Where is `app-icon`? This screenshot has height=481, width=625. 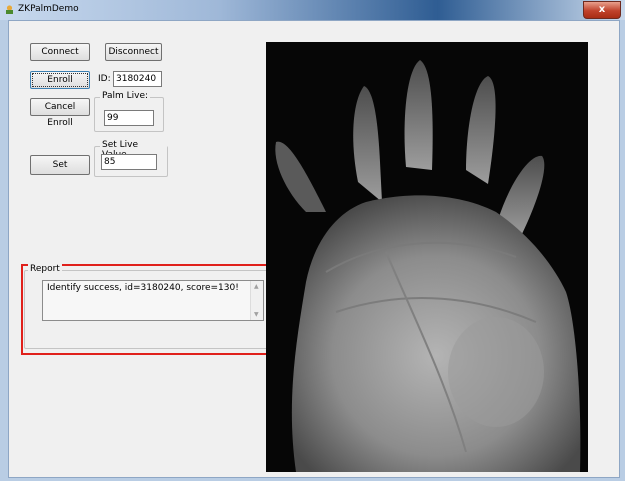
app-icon is located at coordinates (9, 9).